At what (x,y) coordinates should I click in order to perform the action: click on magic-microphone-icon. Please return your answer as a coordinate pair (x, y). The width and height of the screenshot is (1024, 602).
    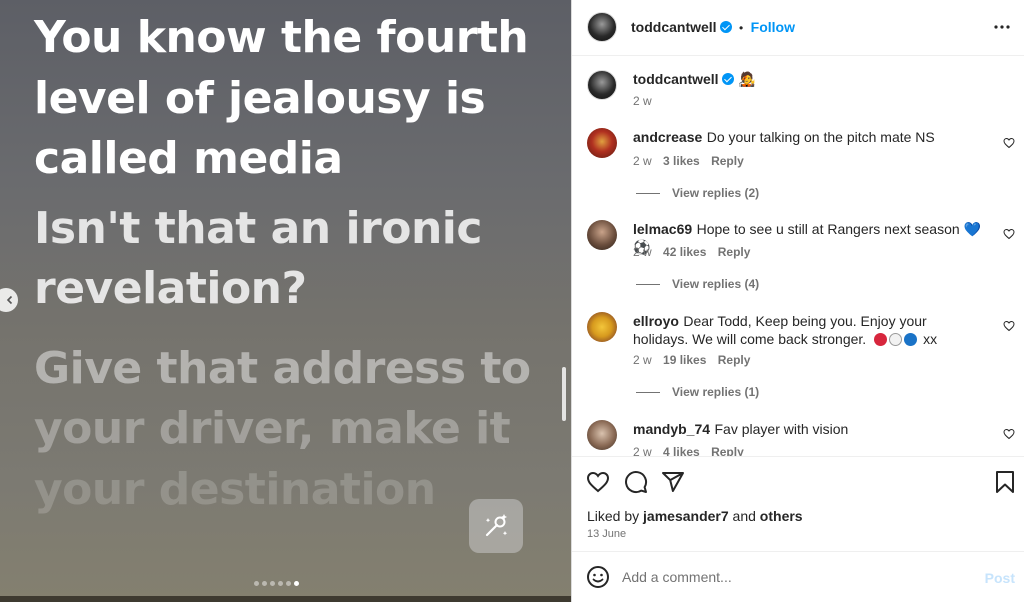
    Looking at the image, I should click on (496, 525).